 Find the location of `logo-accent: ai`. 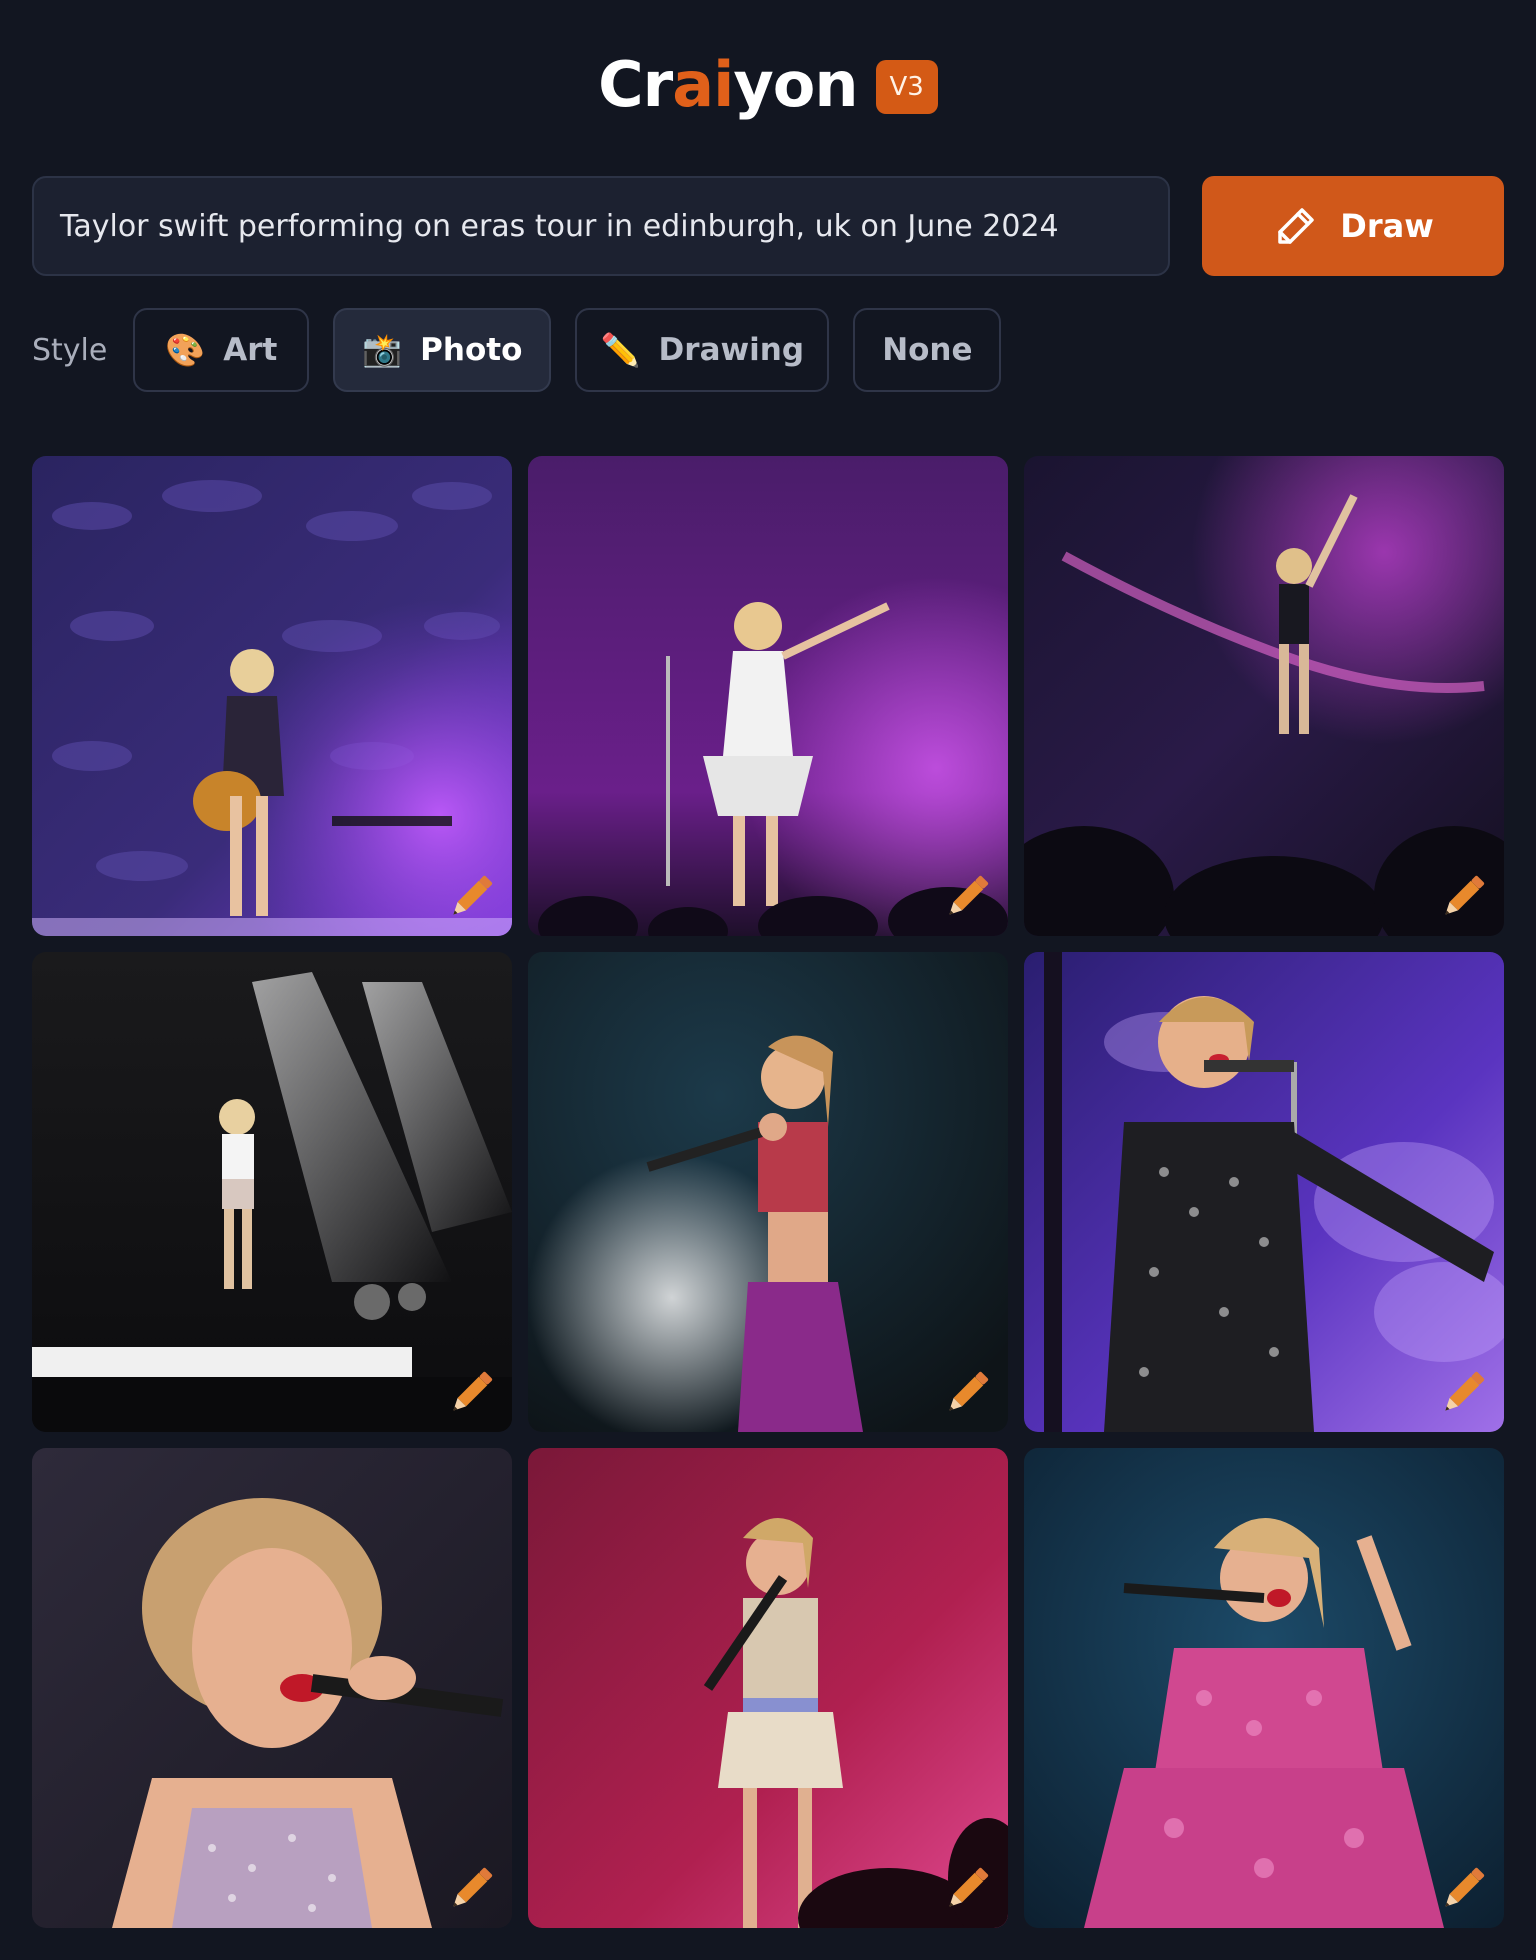

logo-accent: ai is located at coordinates (703, 84).